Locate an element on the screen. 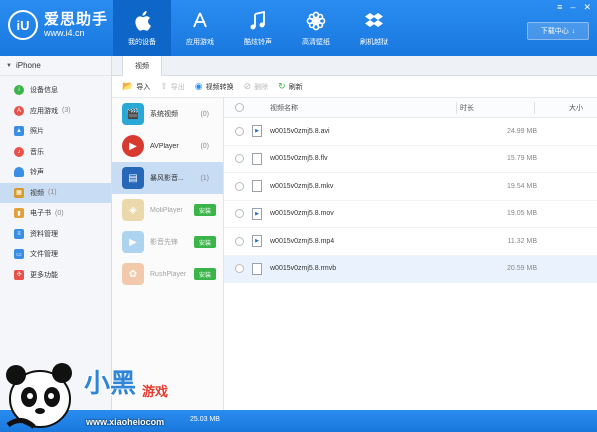 The image size is (597, 432). import-button: 📂 导入 is located at coordinates (136, 86).